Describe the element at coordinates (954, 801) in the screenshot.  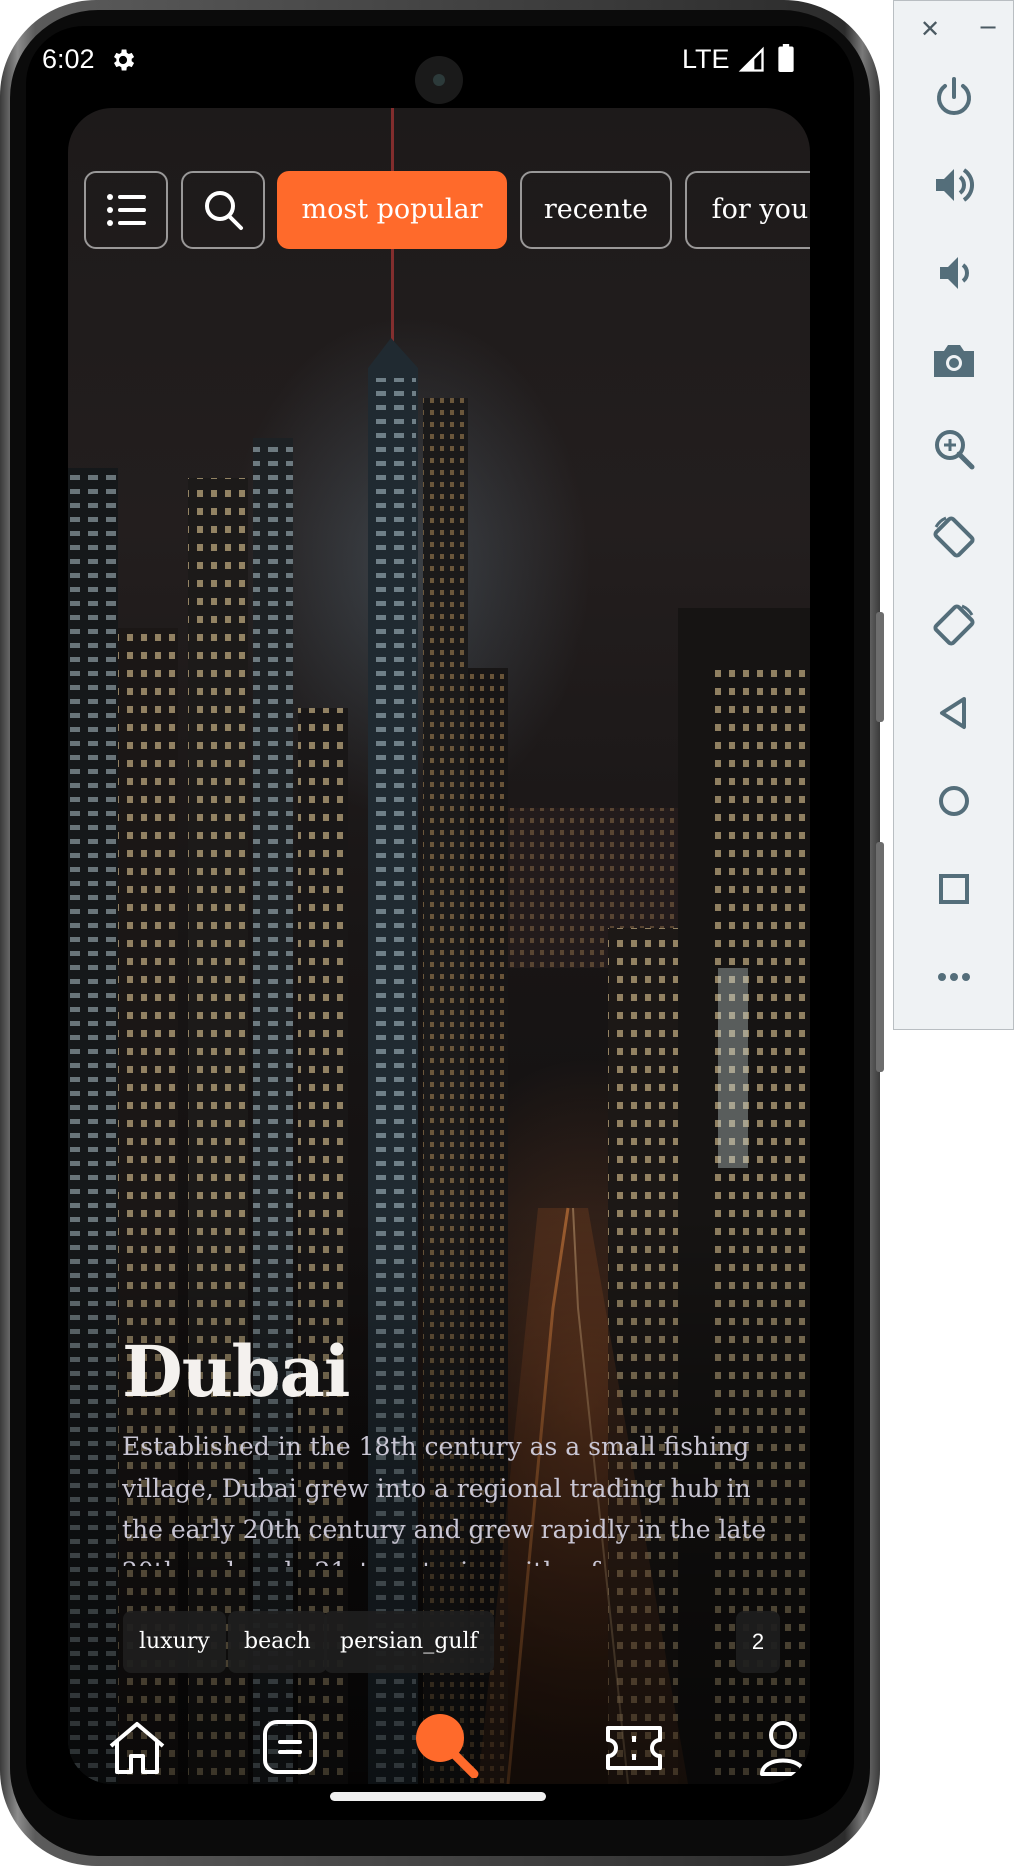
I see `home-circle-icon` at that location.